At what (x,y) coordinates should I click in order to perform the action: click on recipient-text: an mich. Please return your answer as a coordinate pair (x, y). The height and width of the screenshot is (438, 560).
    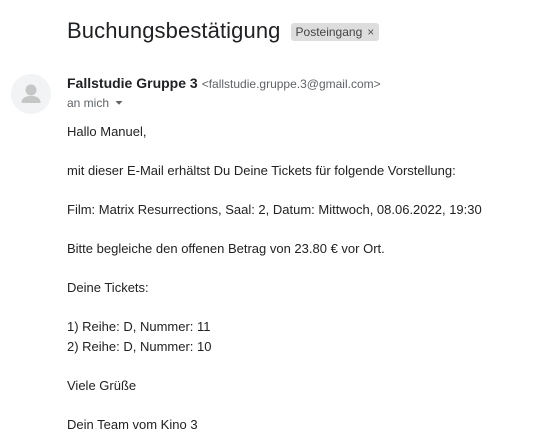
    Looking at the image, I should click on (88, 103).